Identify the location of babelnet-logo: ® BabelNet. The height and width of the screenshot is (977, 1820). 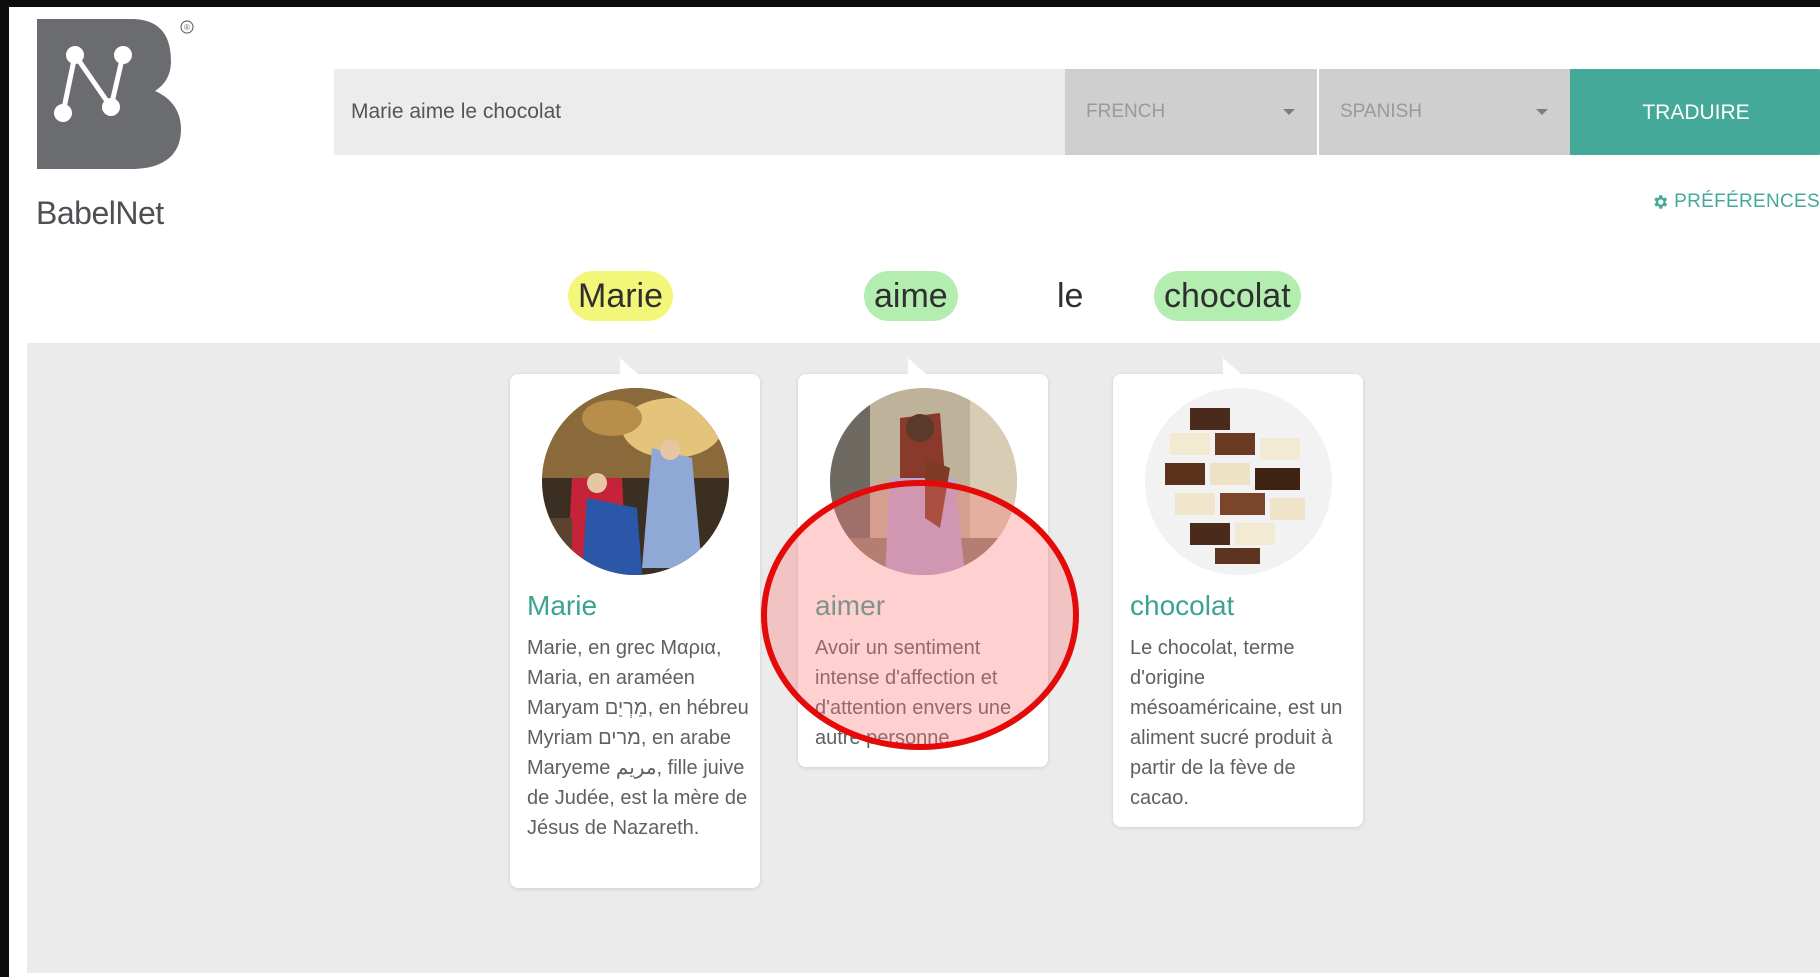
(115, 124).